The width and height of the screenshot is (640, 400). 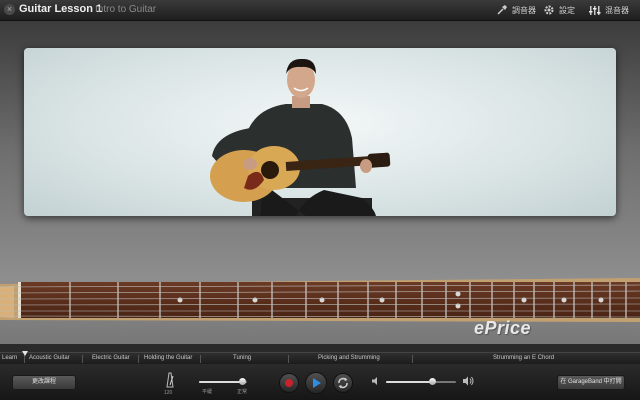 I want to click on metronome-icon, so click(x=170, y=380).